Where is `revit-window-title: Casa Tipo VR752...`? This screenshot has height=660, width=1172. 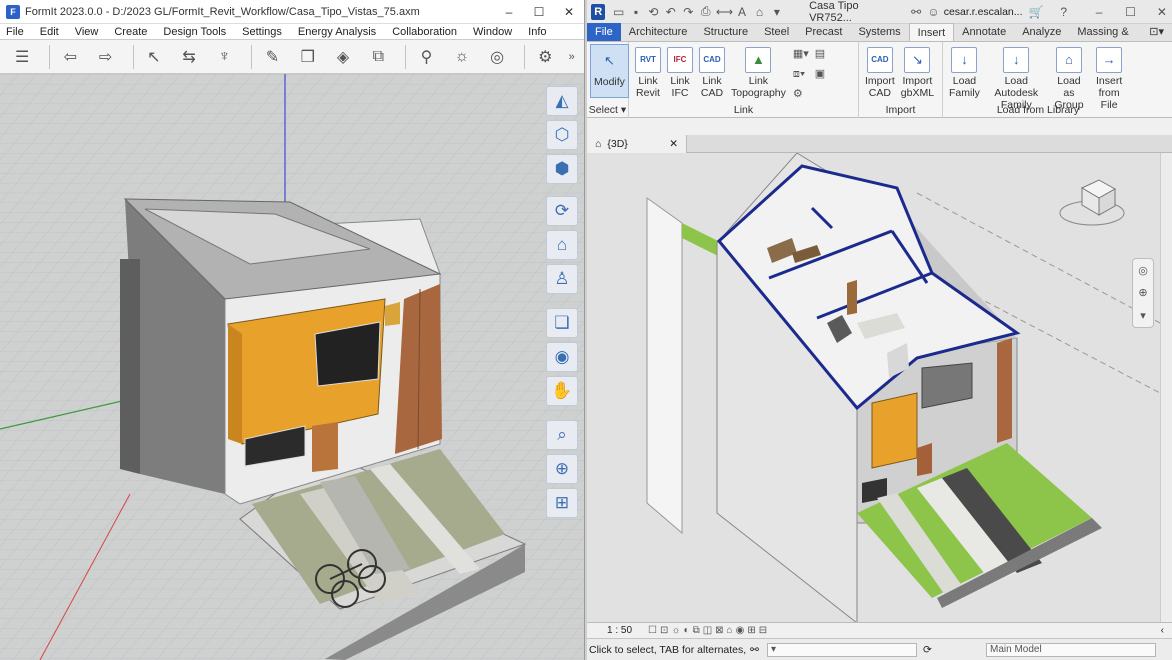 revit-window-title: Casa Tipo VR752... is located at coordinates (834, 12).